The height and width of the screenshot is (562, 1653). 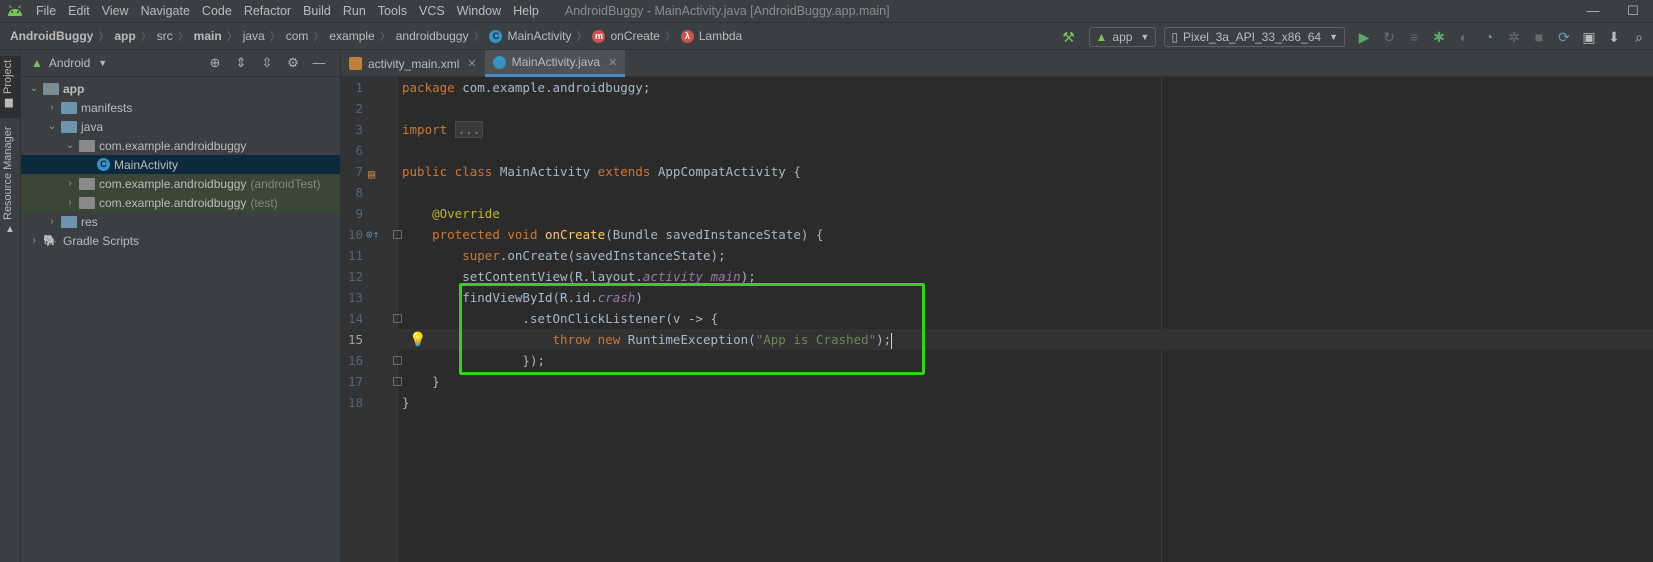 What do you see at coordinates (180, 63) in the screenshot?
I see `project-panel-header: ▲ Android ▼ ⊕ ⇕ ⇳ ⚙ —` at bounding box center [180, 63].